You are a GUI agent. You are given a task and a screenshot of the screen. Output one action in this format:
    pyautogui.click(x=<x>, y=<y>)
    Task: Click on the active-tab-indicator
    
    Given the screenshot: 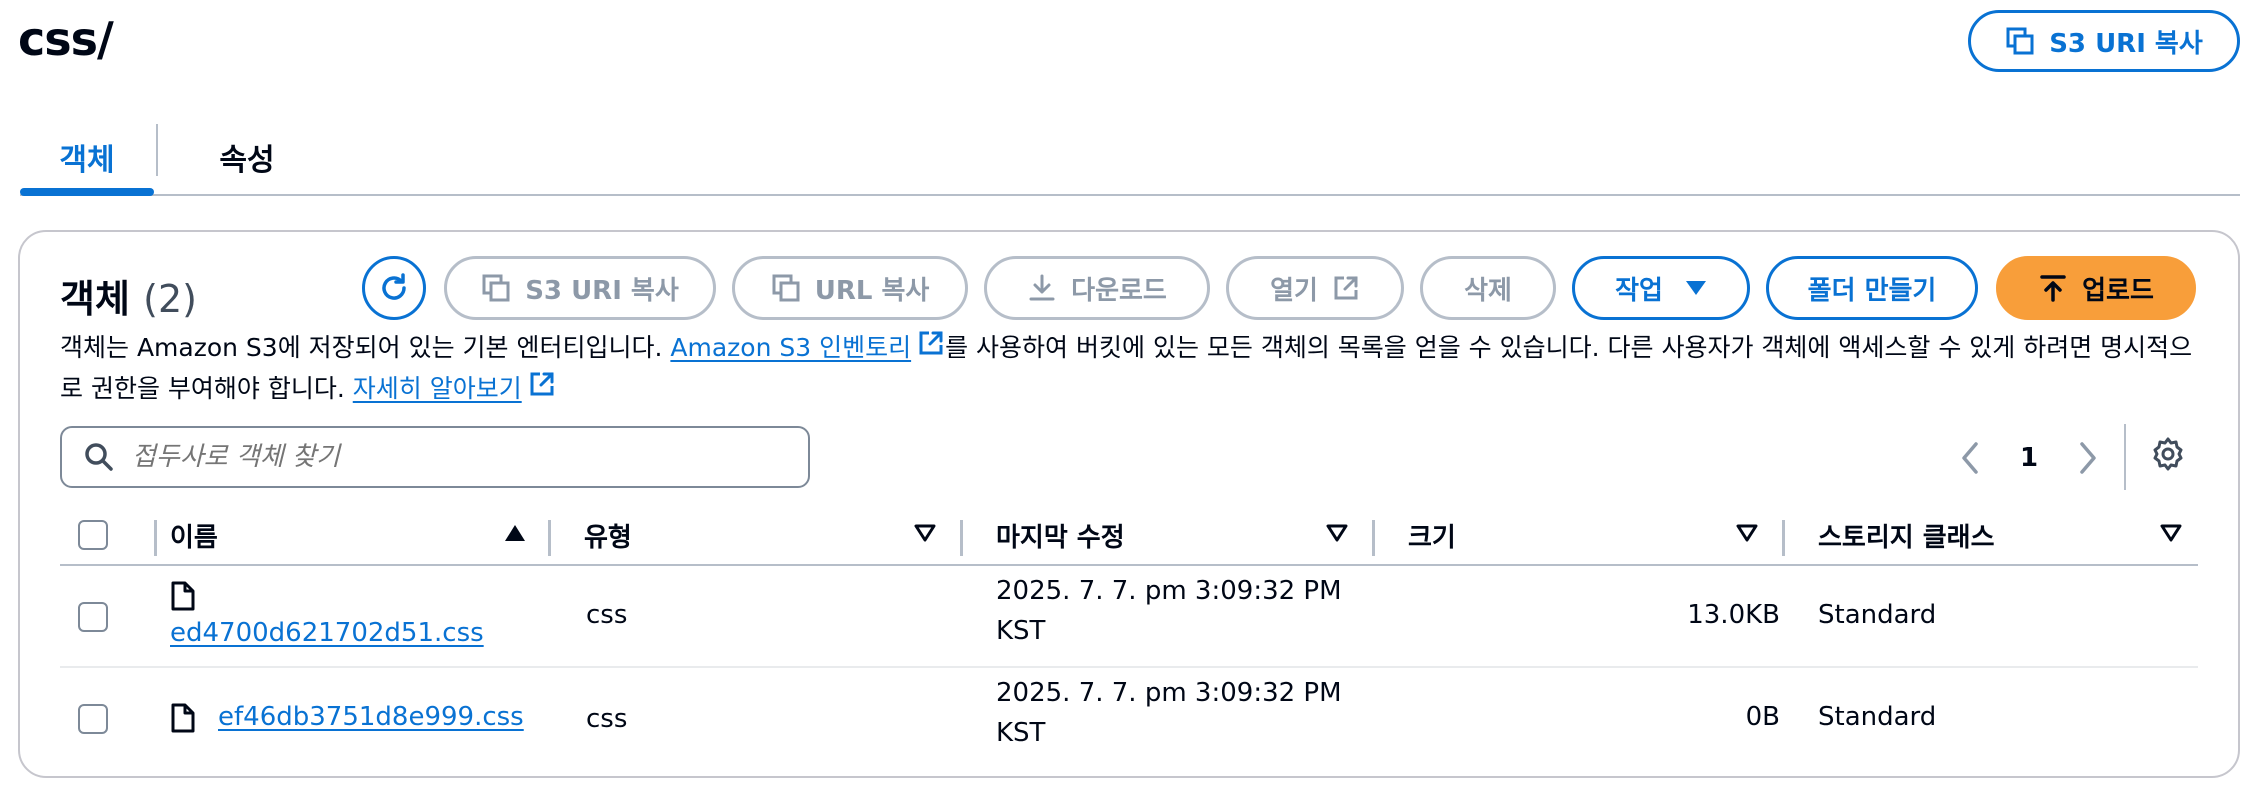 What is the action you would take?
    pyautogui.click(x=87, y=192)
    